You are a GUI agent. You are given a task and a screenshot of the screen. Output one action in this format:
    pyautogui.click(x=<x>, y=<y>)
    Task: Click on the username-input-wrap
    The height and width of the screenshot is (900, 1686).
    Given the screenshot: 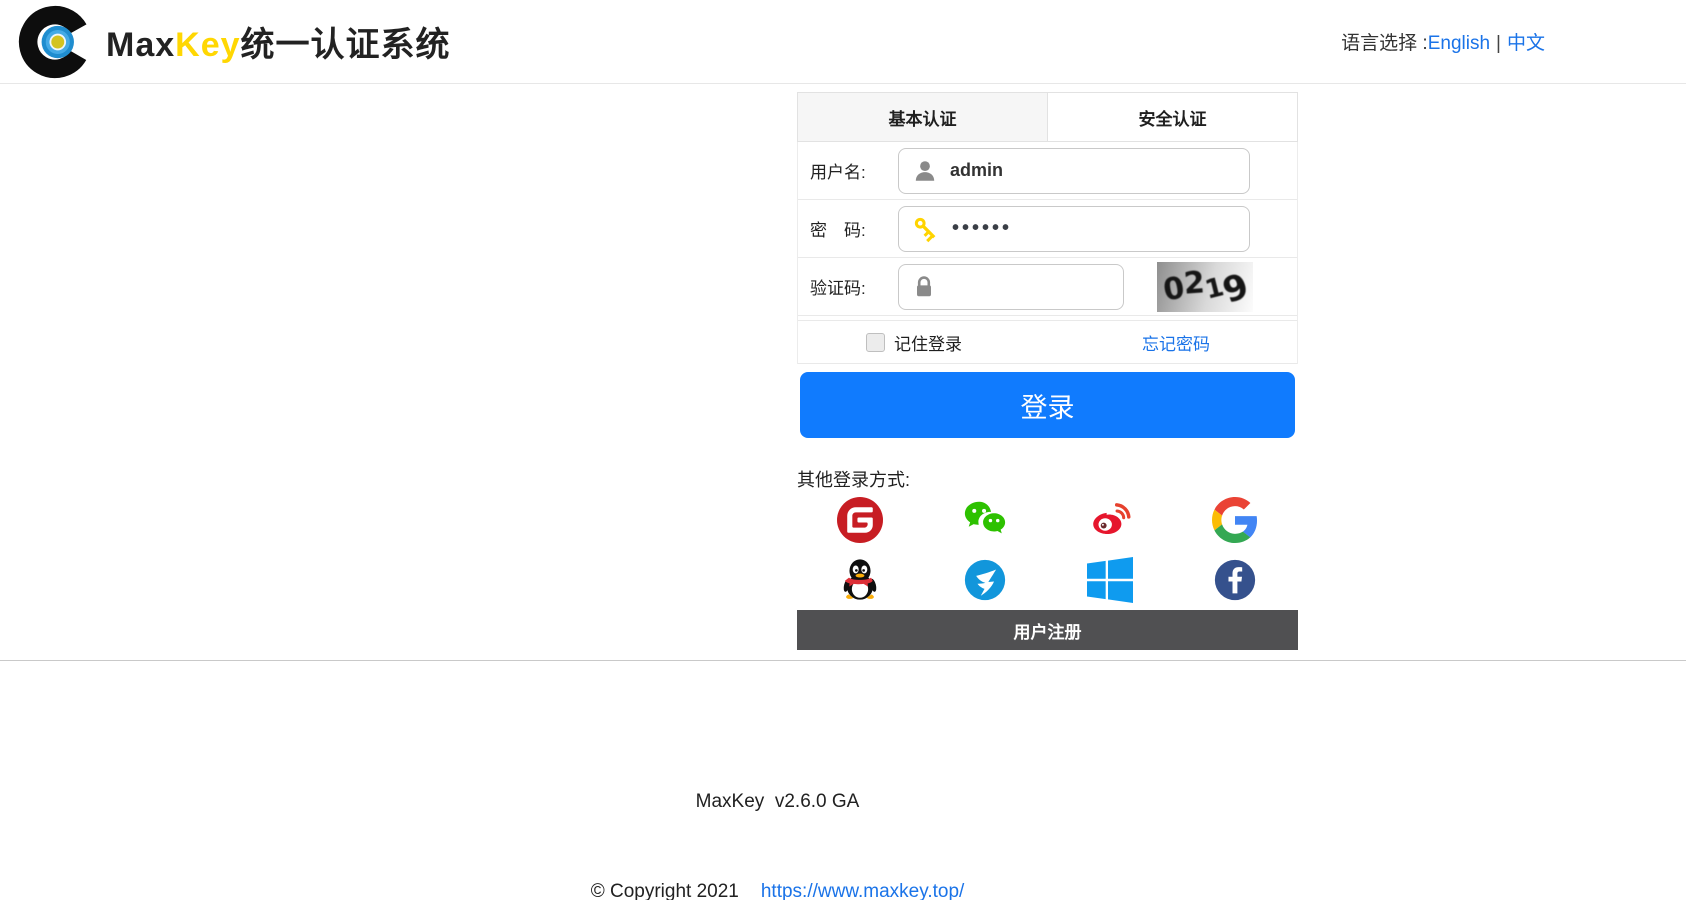 What is the action you would take?
    pyautogui.click(x=1074, y=170)
    